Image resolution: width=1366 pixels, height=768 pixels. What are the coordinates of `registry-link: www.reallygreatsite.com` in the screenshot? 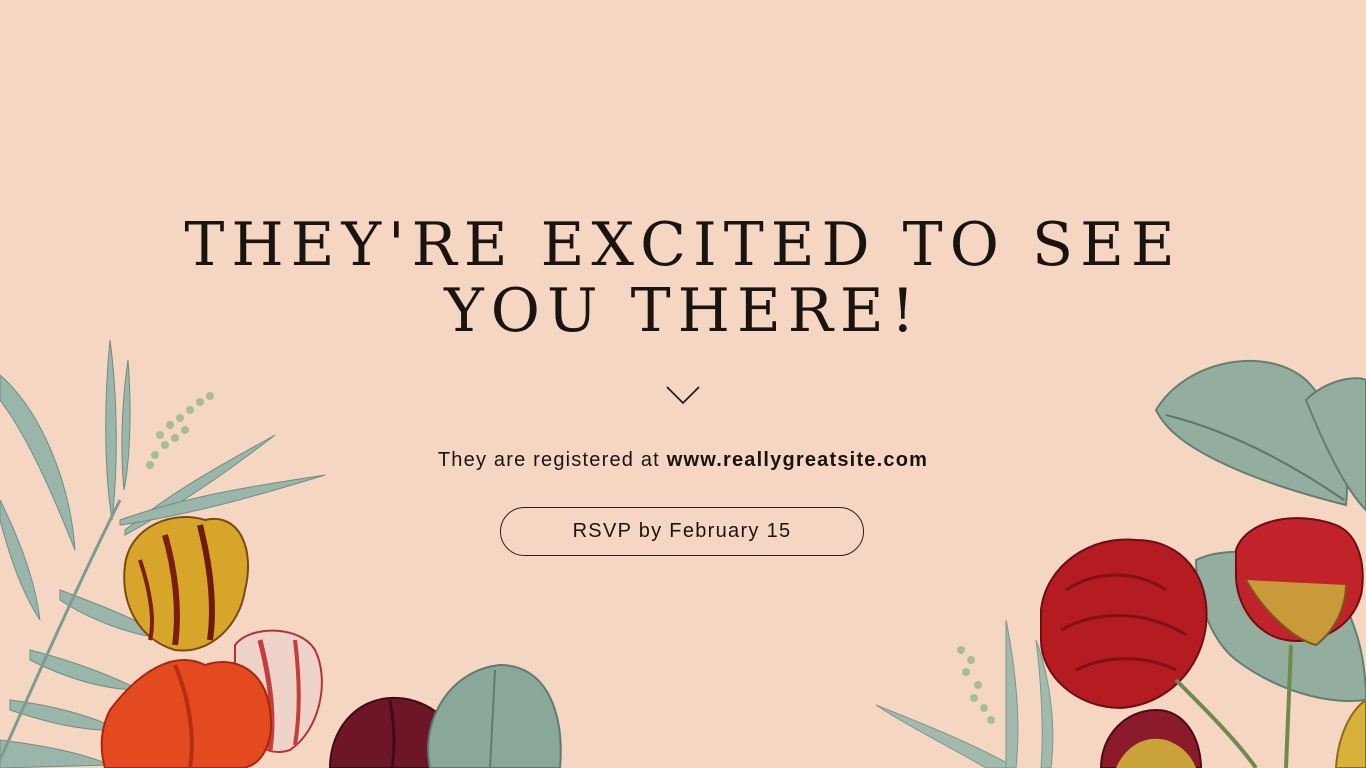 It's located at (797, 460).